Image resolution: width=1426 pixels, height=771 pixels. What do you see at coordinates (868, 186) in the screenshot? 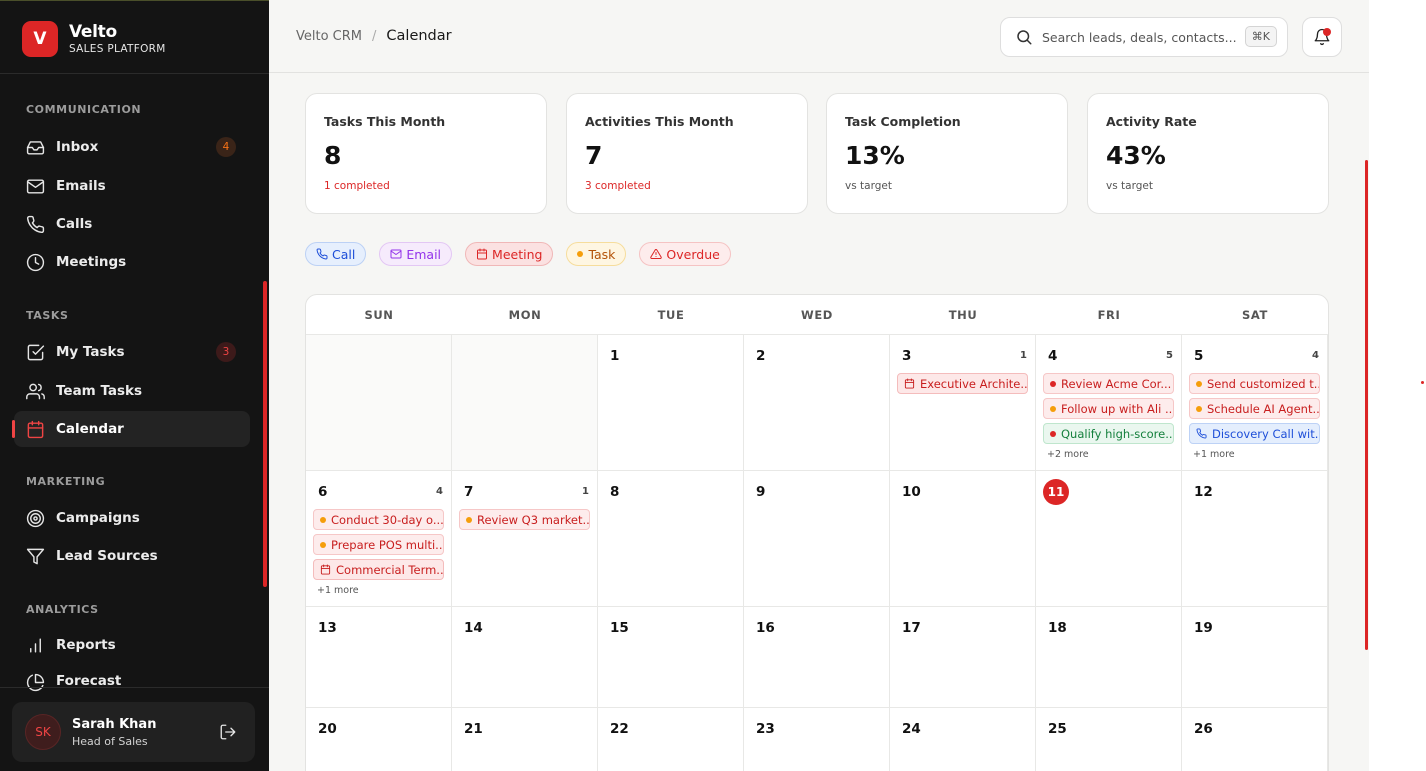
I see `stat-subtext: vs target` at bounding box center [868, 186].